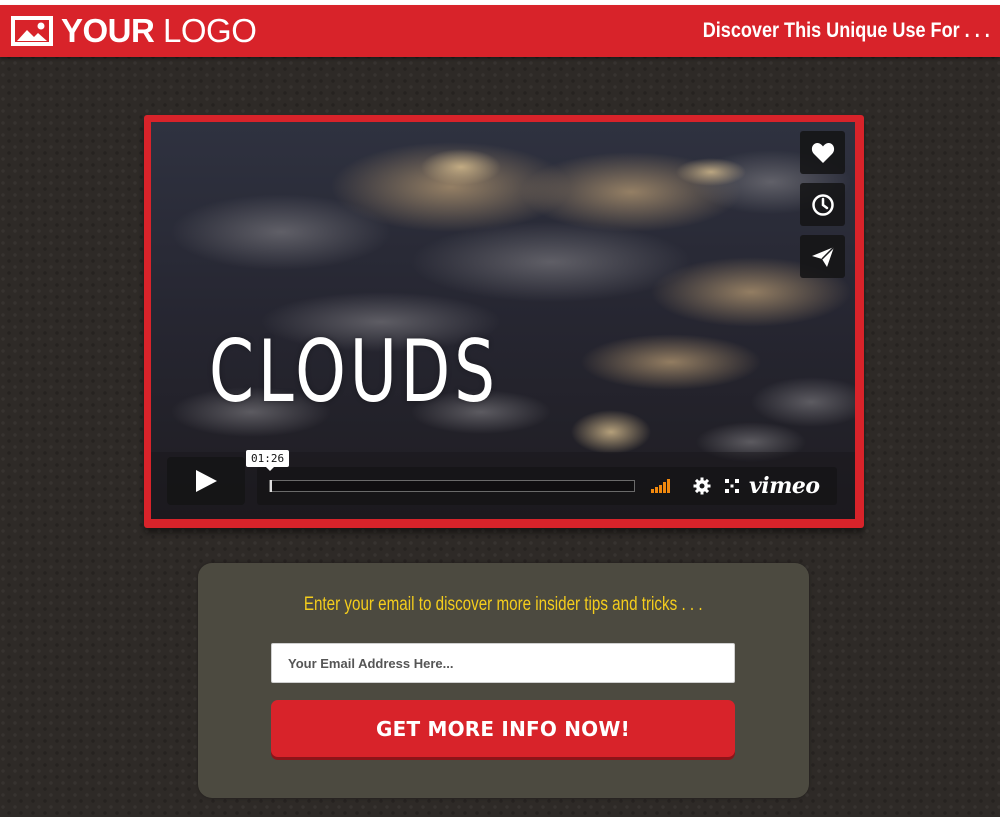 This screenshot has height=817, width=1000. I want to click on logo: YOUR LOGO, so click(134, 31).